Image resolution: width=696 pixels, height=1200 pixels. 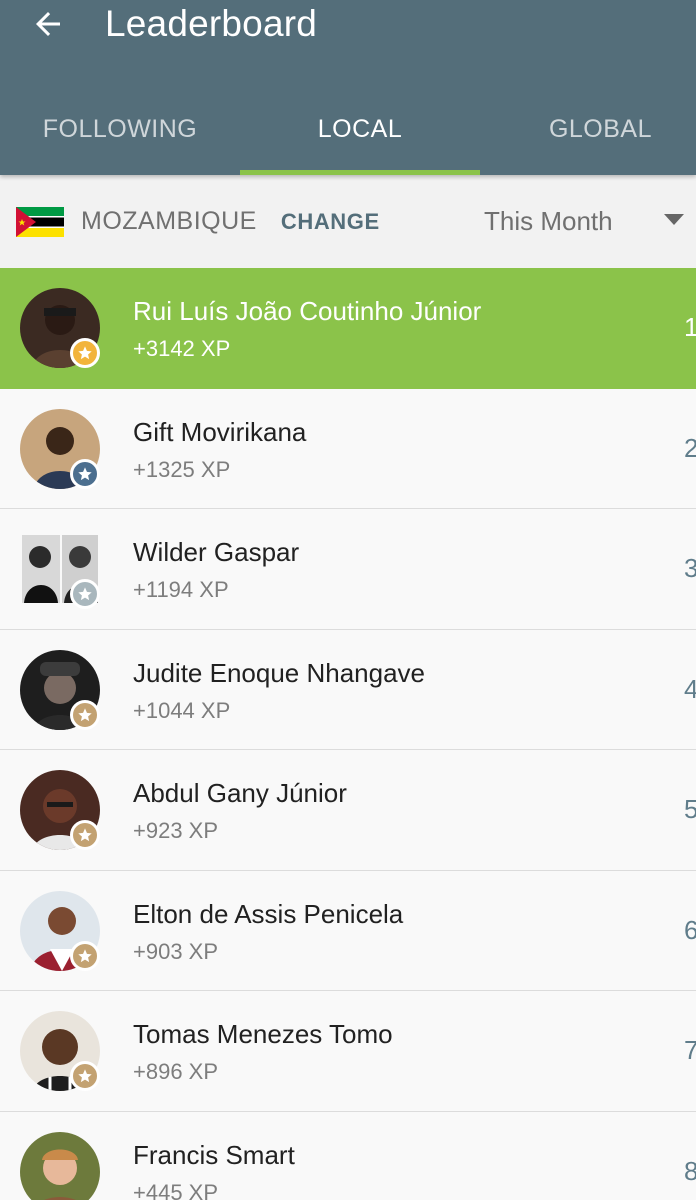 I want to click on leader-rank: 7, so click(x=690, y=1050).